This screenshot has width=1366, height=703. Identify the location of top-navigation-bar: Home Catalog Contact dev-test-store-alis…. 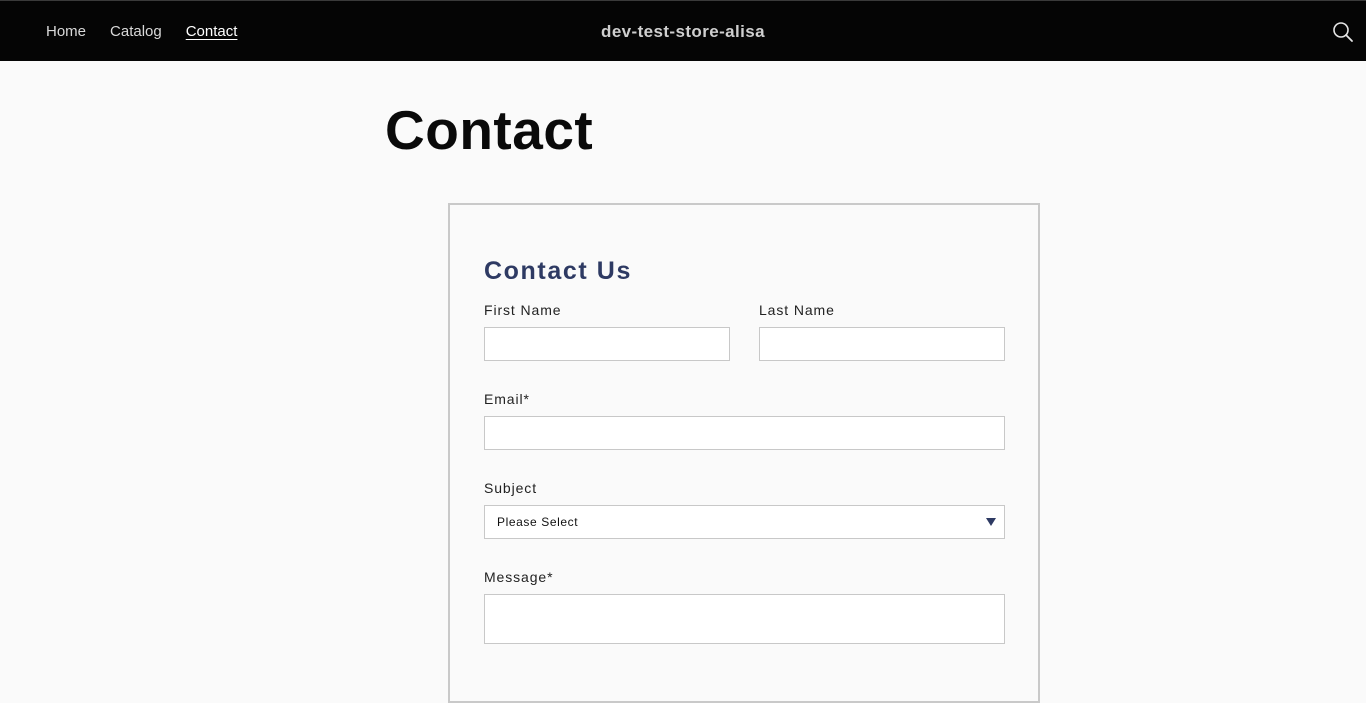
(683, 30).